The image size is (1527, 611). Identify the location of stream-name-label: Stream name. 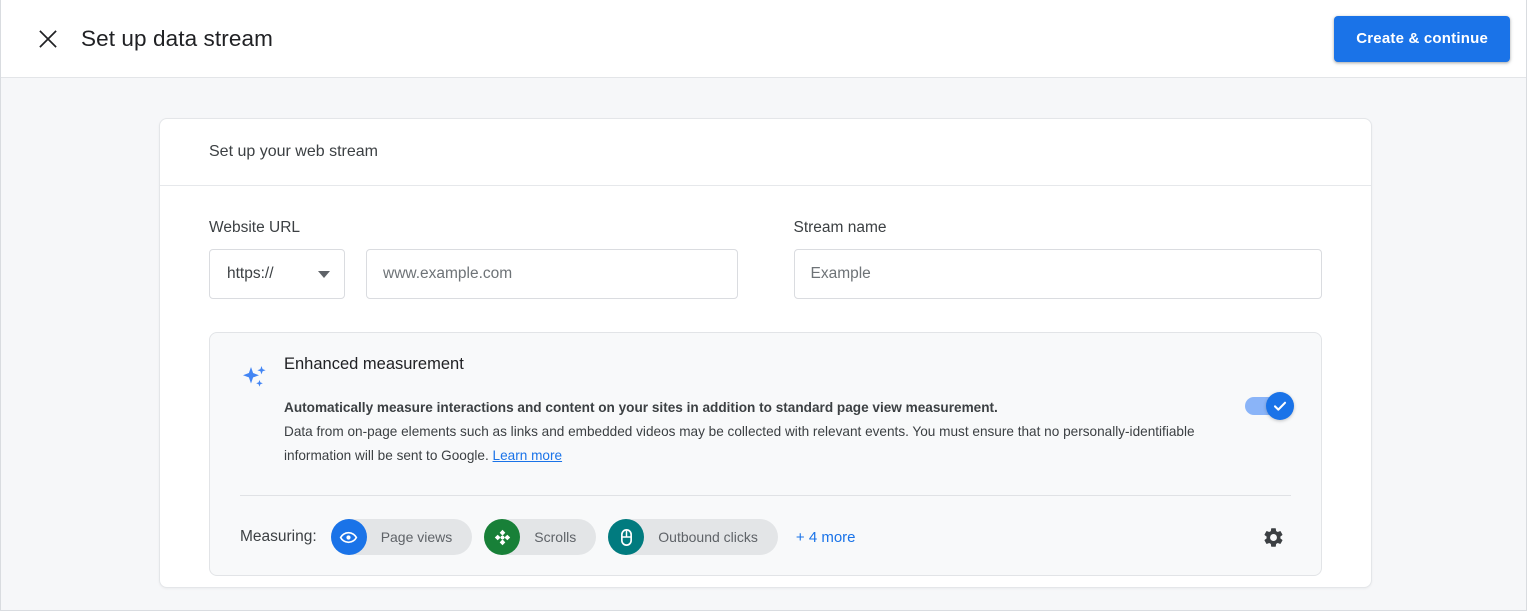
(840, 227).